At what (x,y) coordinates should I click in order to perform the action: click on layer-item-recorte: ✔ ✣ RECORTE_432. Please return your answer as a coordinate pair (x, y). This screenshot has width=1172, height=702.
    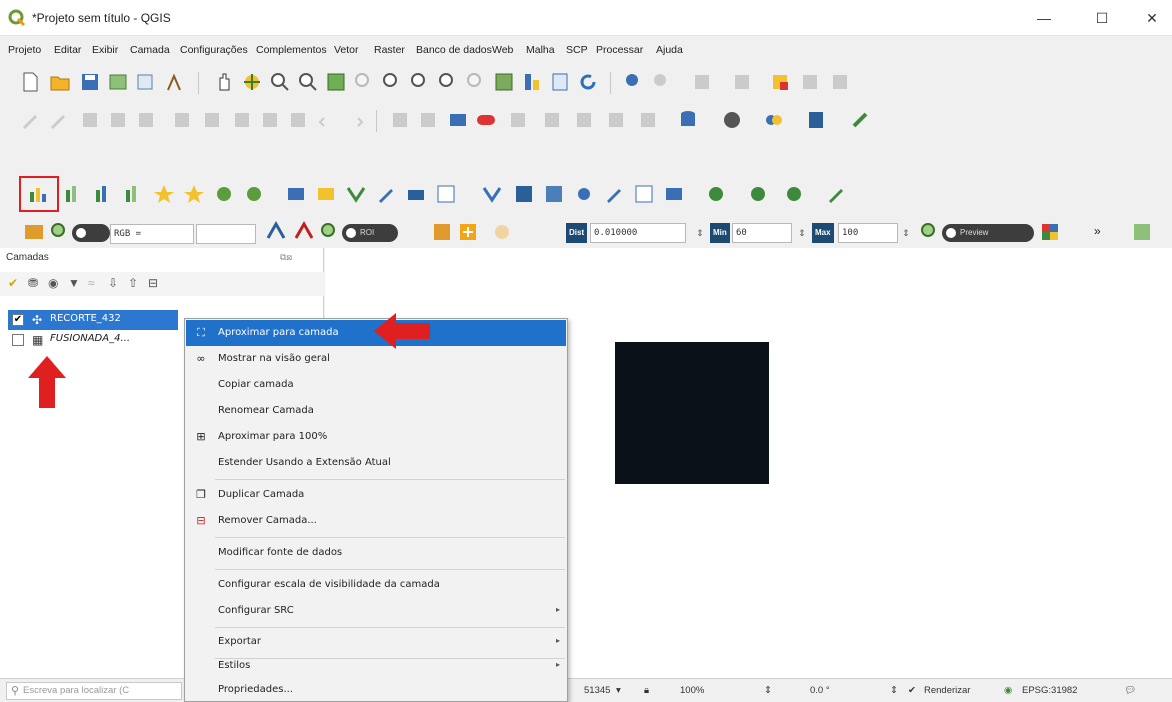
    Looking at the image, I should click on (93, 320).